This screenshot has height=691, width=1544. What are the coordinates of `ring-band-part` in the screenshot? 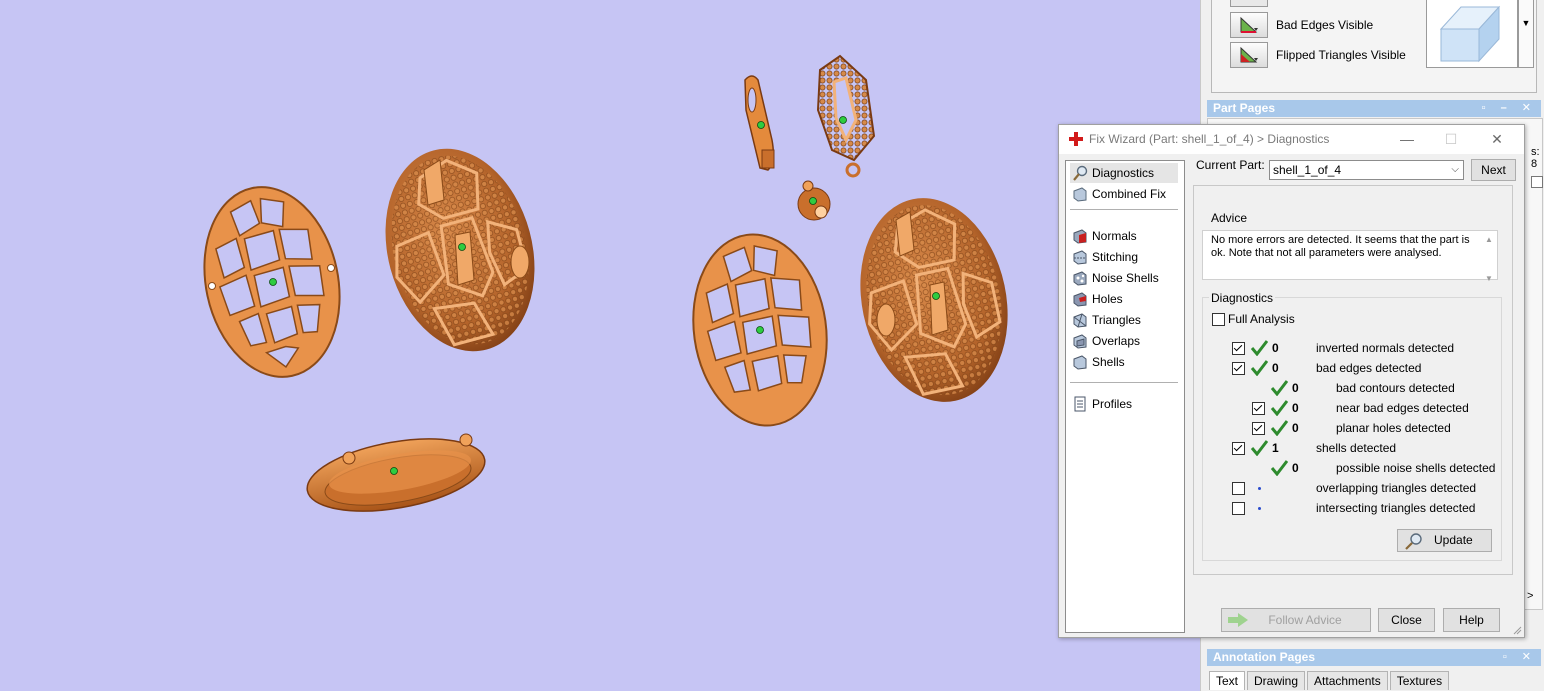 It's located at (396, 475).